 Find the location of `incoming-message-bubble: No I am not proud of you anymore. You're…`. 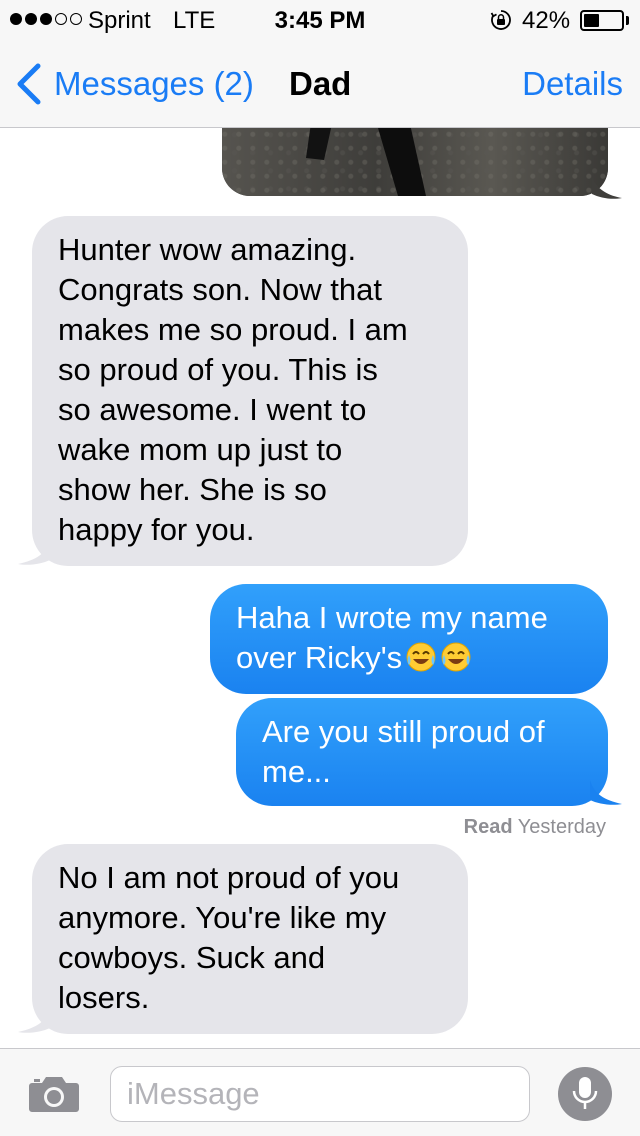

incoming-message-bubble: No I am not proud of you anymore. You're… is located at coordinates (250, 939).